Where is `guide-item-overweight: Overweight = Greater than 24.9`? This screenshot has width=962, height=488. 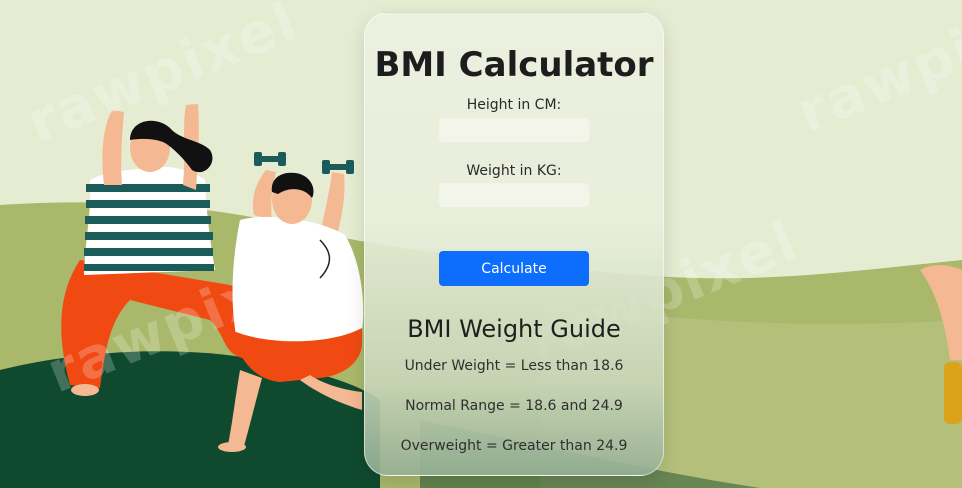
guide-item-overweight: Overweight = Greater than 24.9 is located at coordinates (514, 446).